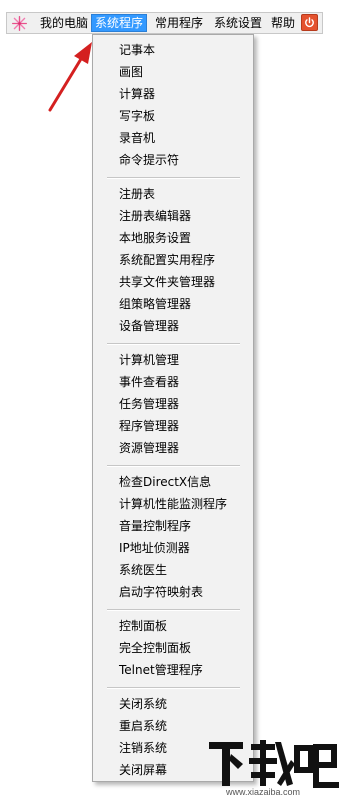 The width and height of the screenshot is (345, 799). What do you see at coordinates (137, 194) in the screenshot?
I see `menu-item-registry: 注册表` at bounding box center [137, 194].